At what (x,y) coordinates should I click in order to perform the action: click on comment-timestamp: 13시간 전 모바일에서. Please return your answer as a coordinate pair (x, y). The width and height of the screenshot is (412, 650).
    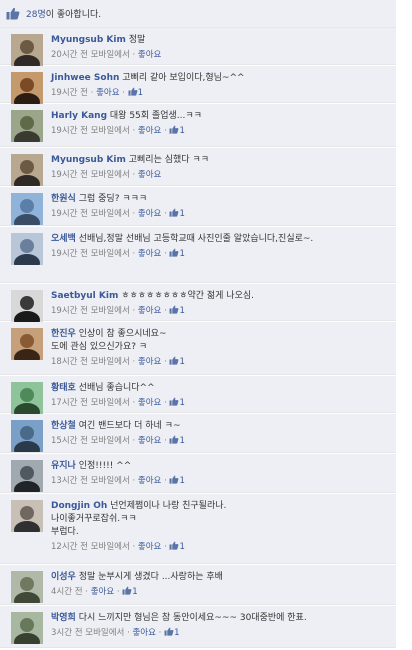
    Looking at the image, I should click on (90, 481).